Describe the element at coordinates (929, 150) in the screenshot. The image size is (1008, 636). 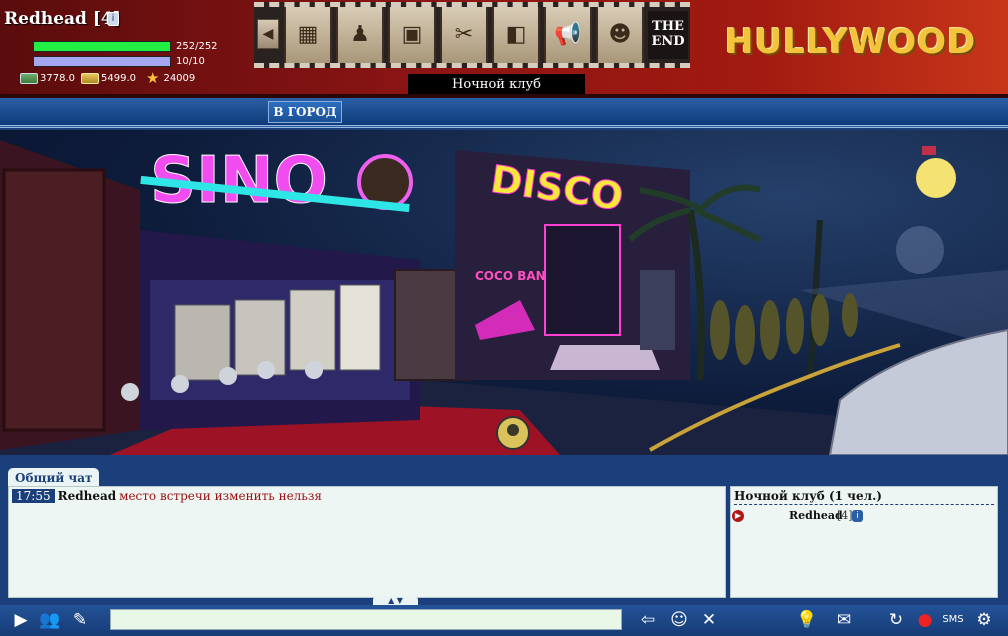
I see `flag` at that location.